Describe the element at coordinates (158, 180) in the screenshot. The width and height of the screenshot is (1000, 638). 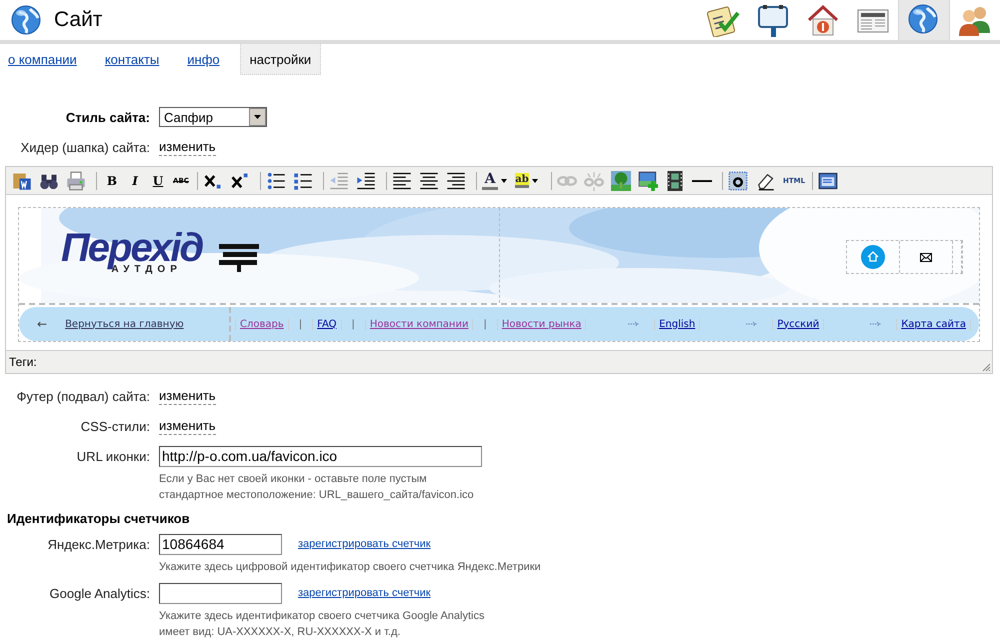
I see `underline-button: U` at that location.